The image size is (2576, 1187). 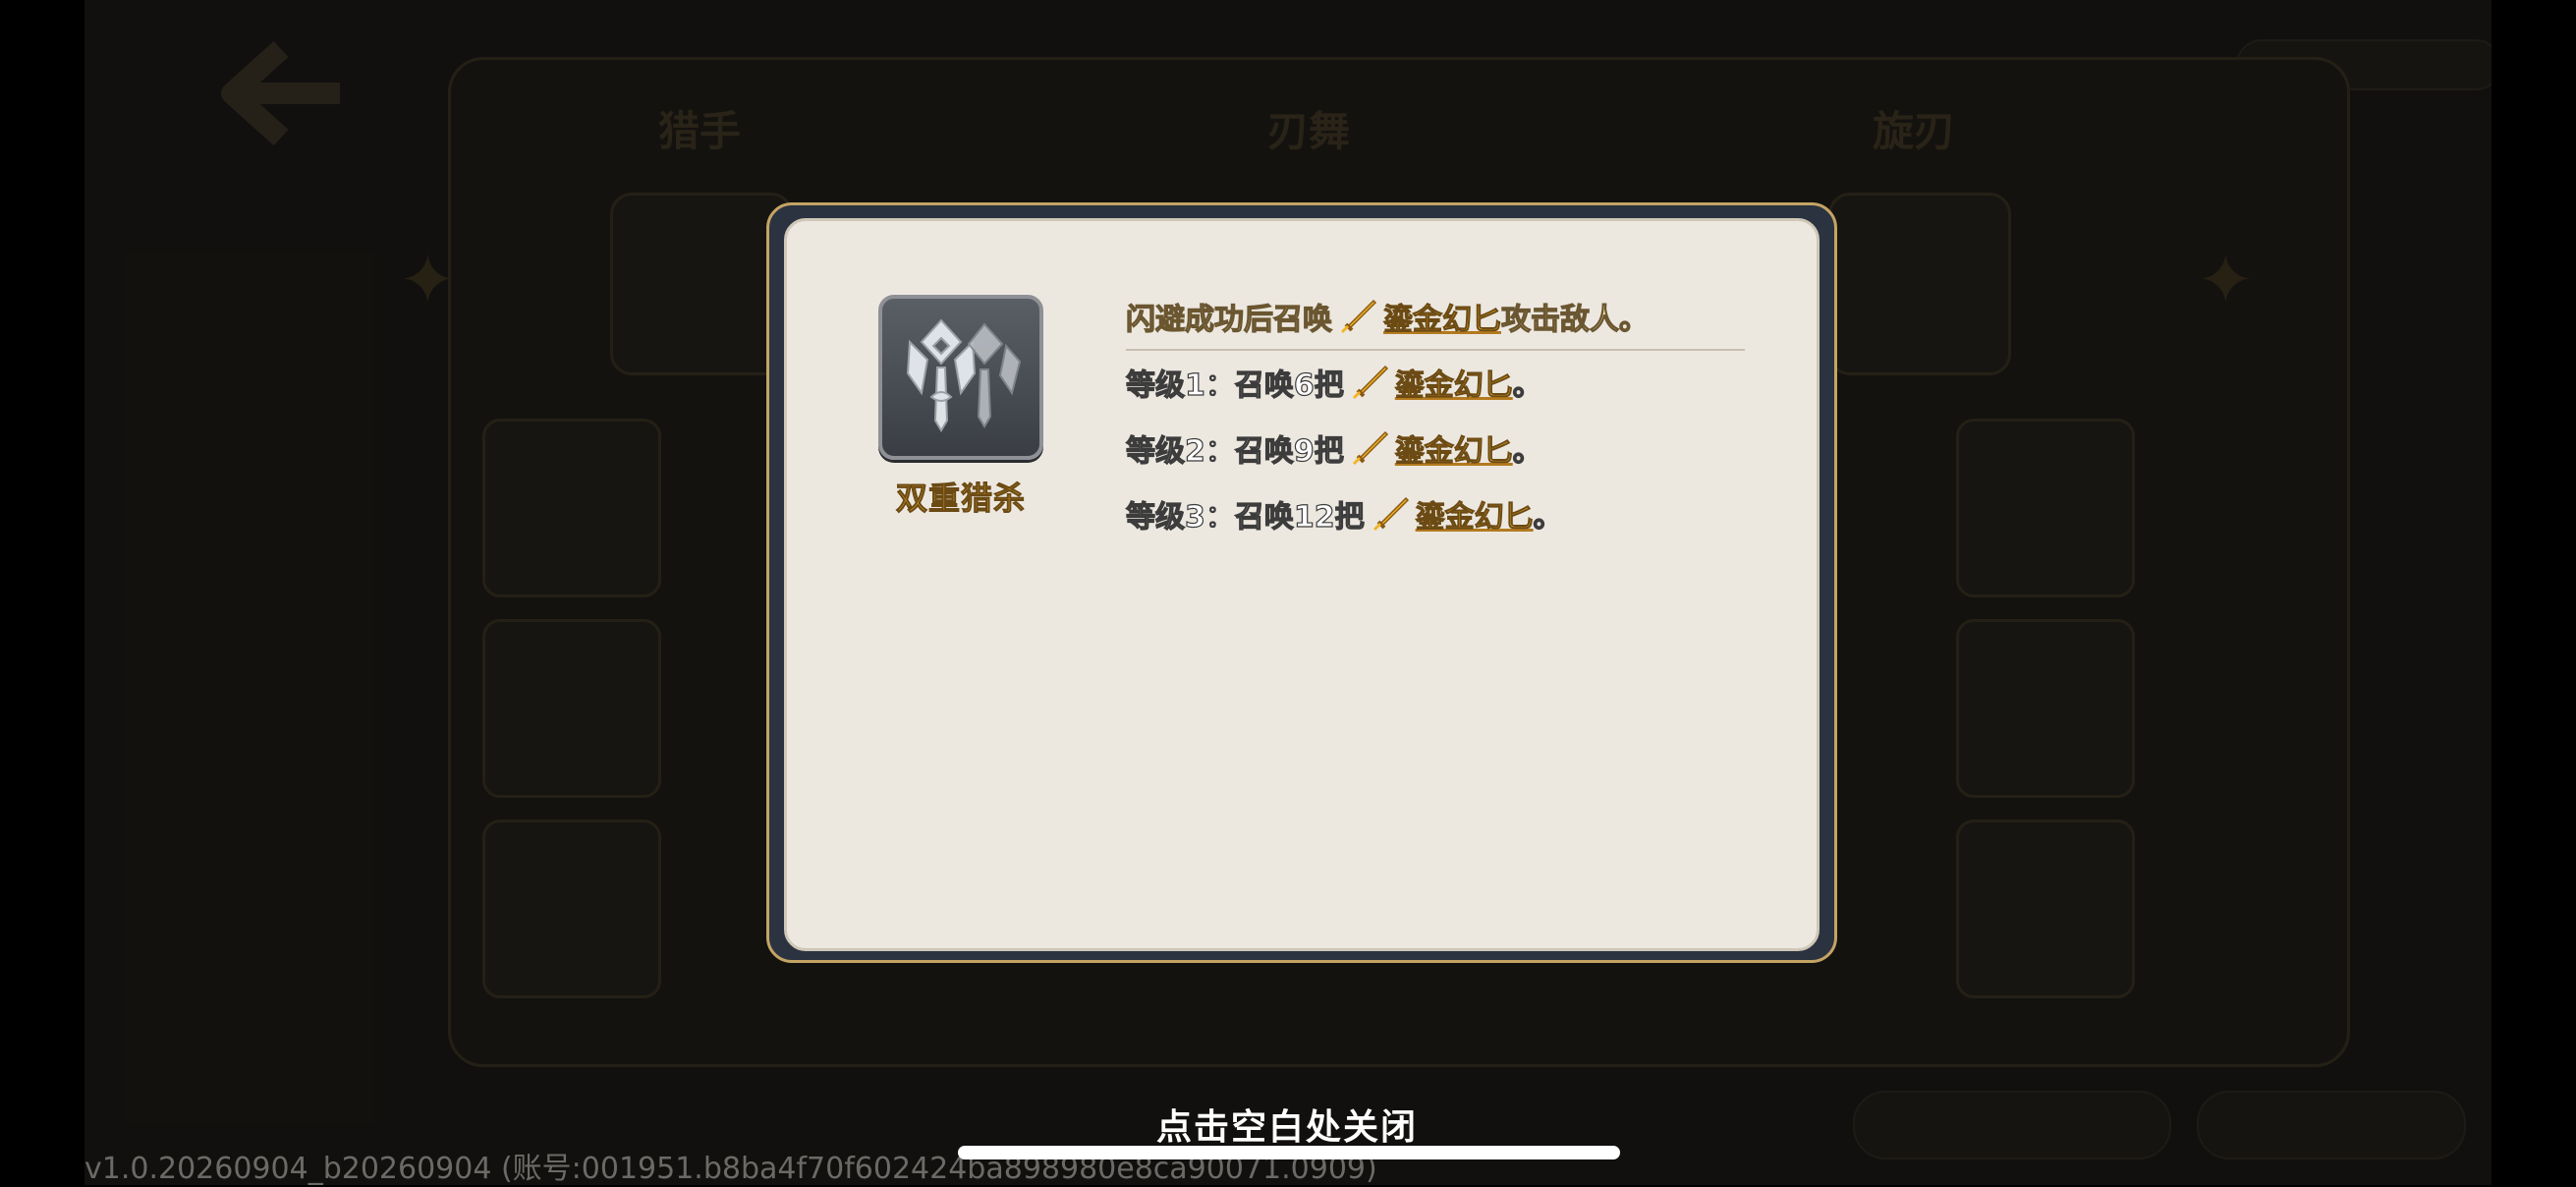 I want to click on level-text: 等级3：召唤12把, so click(x=1245, y=517).